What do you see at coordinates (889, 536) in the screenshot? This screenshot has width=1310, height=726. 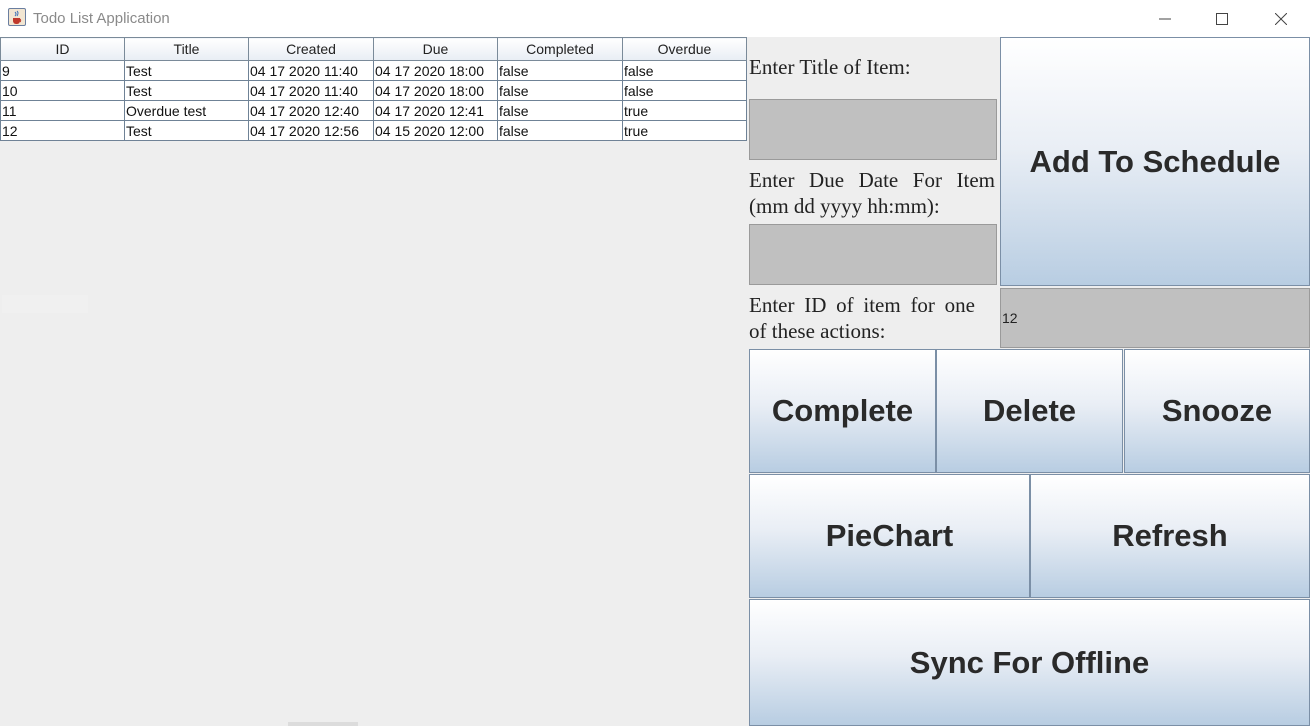 I see `piechart-button: PieChart` at bounding box center [889, 536].